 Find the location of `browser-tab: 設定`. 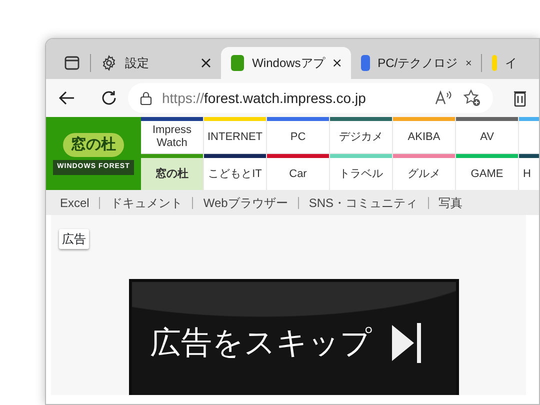

browser-tab: 設定 is located at coordinates (156, 63).